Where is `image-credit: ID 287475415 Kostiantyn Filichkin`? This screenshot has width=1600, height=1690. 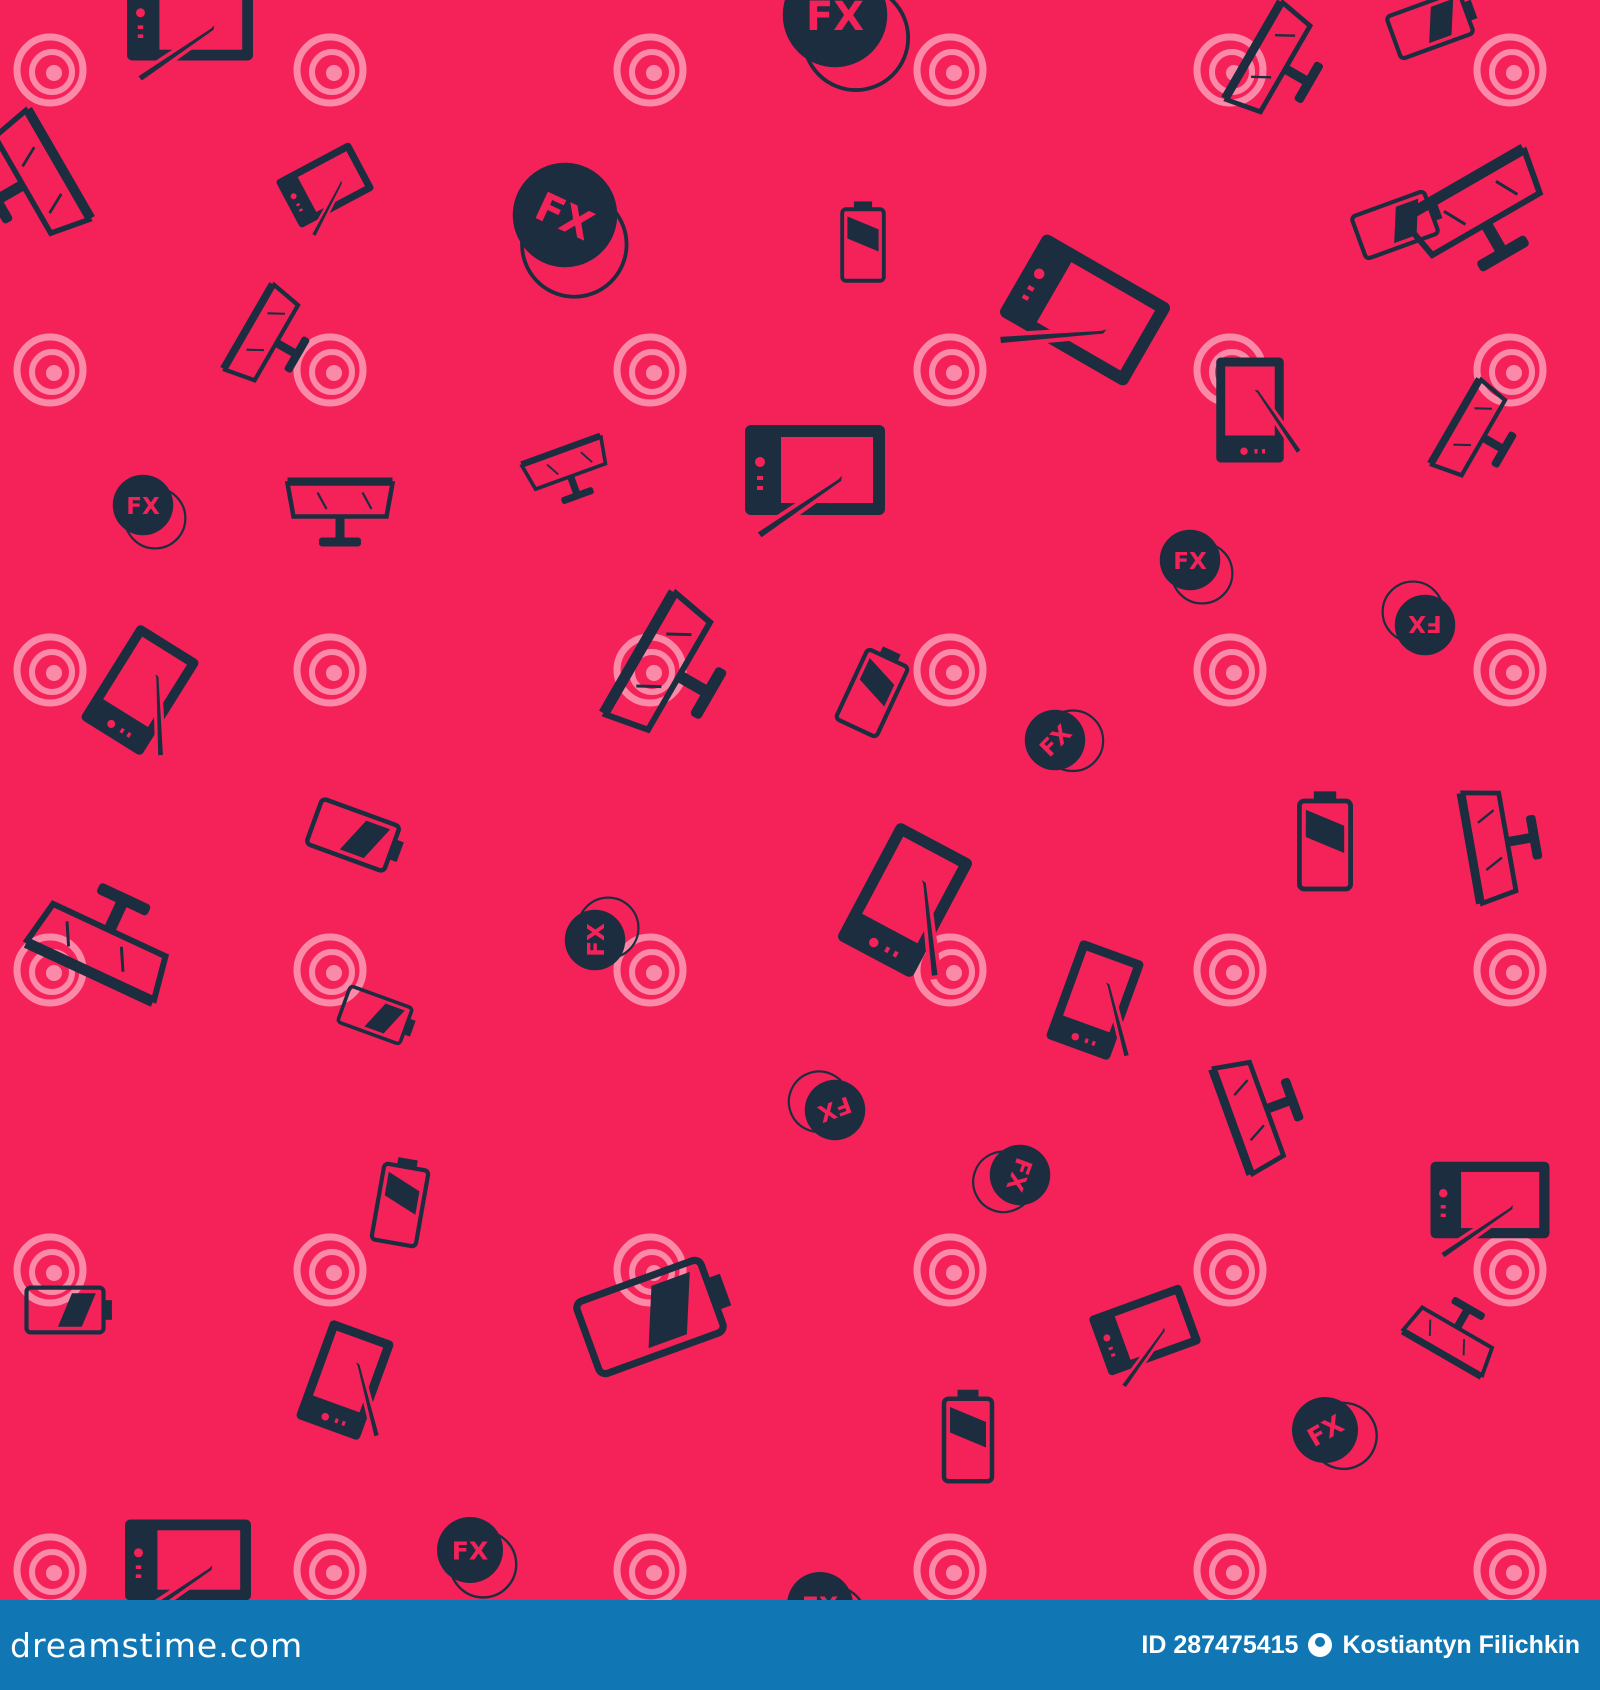
image-credit: ID 287475415 Kostiantyn Filichkin is located at coordinates (1360, 1645).